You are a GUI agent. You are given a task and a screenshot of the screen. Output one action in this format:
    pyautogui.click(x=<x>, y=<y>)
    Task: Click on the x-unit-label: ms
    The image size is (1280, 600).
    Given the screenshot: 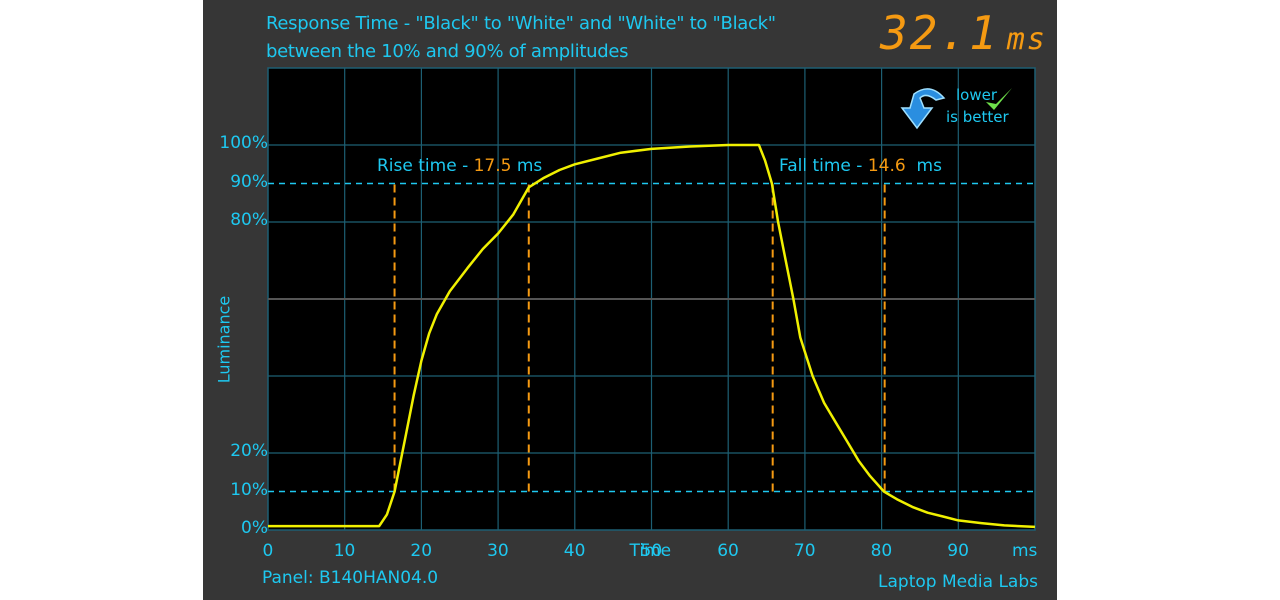 What is the action you would take?
    pyautogui.click(x=1025, y=551)
    